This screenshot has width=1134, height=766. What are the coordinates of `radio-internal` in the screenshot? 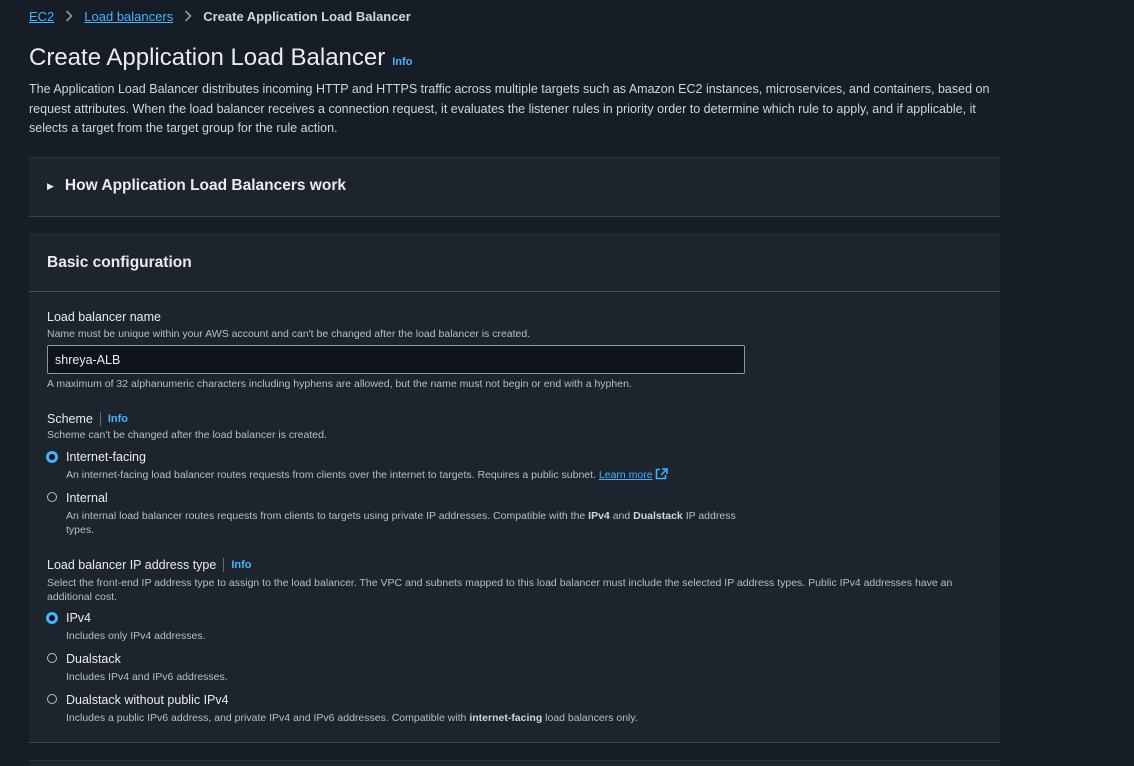 It's located at (52, 497).